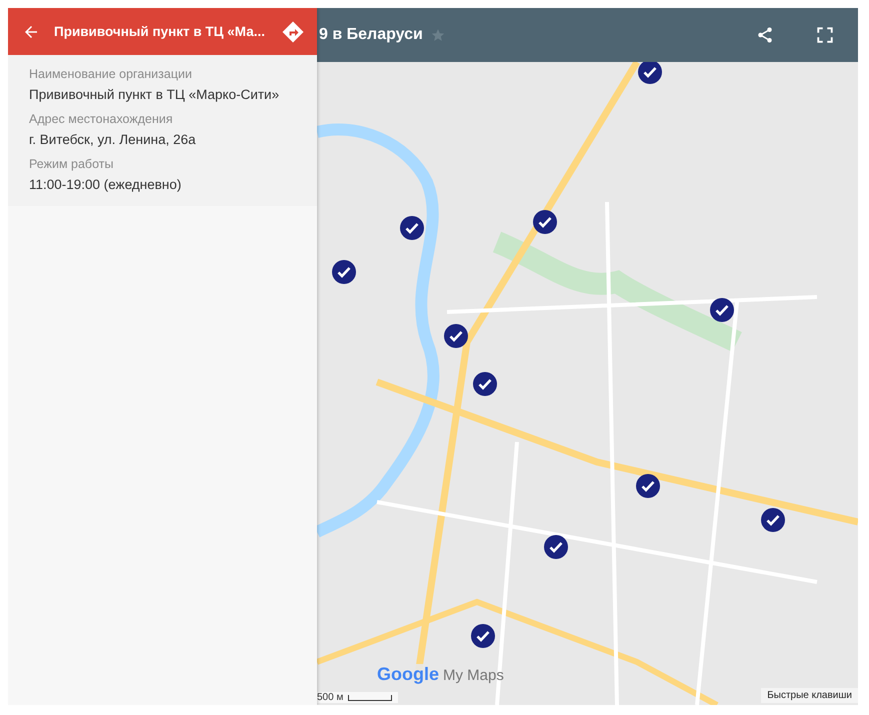  I want to click on field-value: Прививочный пункт в ТЦ «Марко-Сити», so click(154, 94).